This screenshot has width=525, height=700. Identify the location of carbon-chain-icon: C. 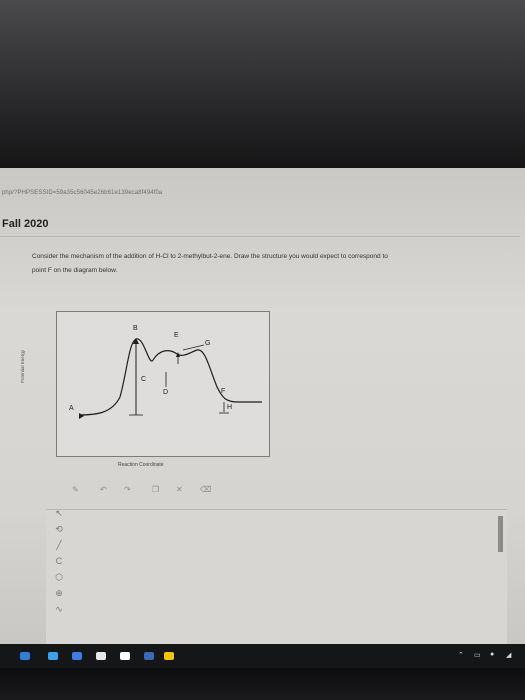
(59, 561).